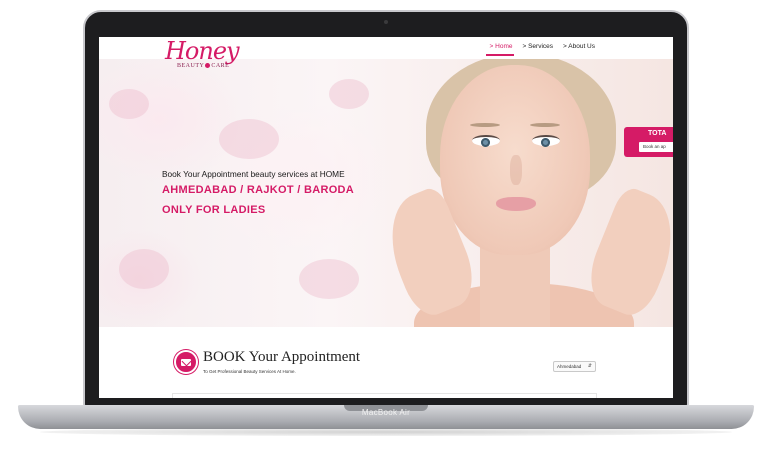 This screenshot has height=458, width=772. Describe the element at coordinates (386, 412) in the screenshot. I see `device-label: MacBook Air` at that location.